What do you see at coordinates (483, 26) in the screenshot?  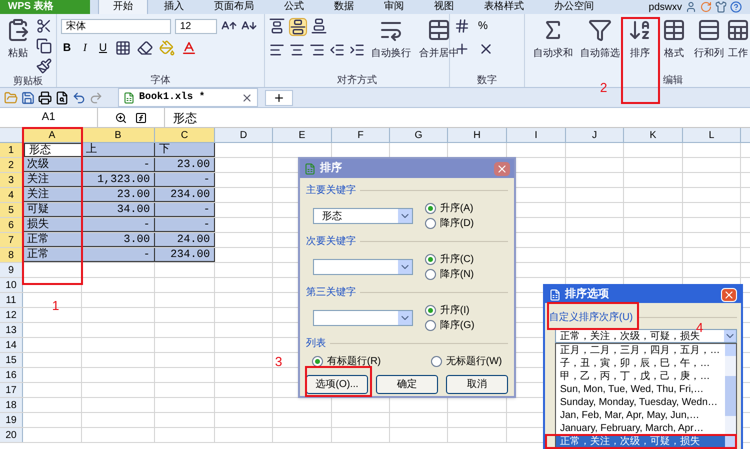 I see `percent-button: %` at bounding box center [483, 26].